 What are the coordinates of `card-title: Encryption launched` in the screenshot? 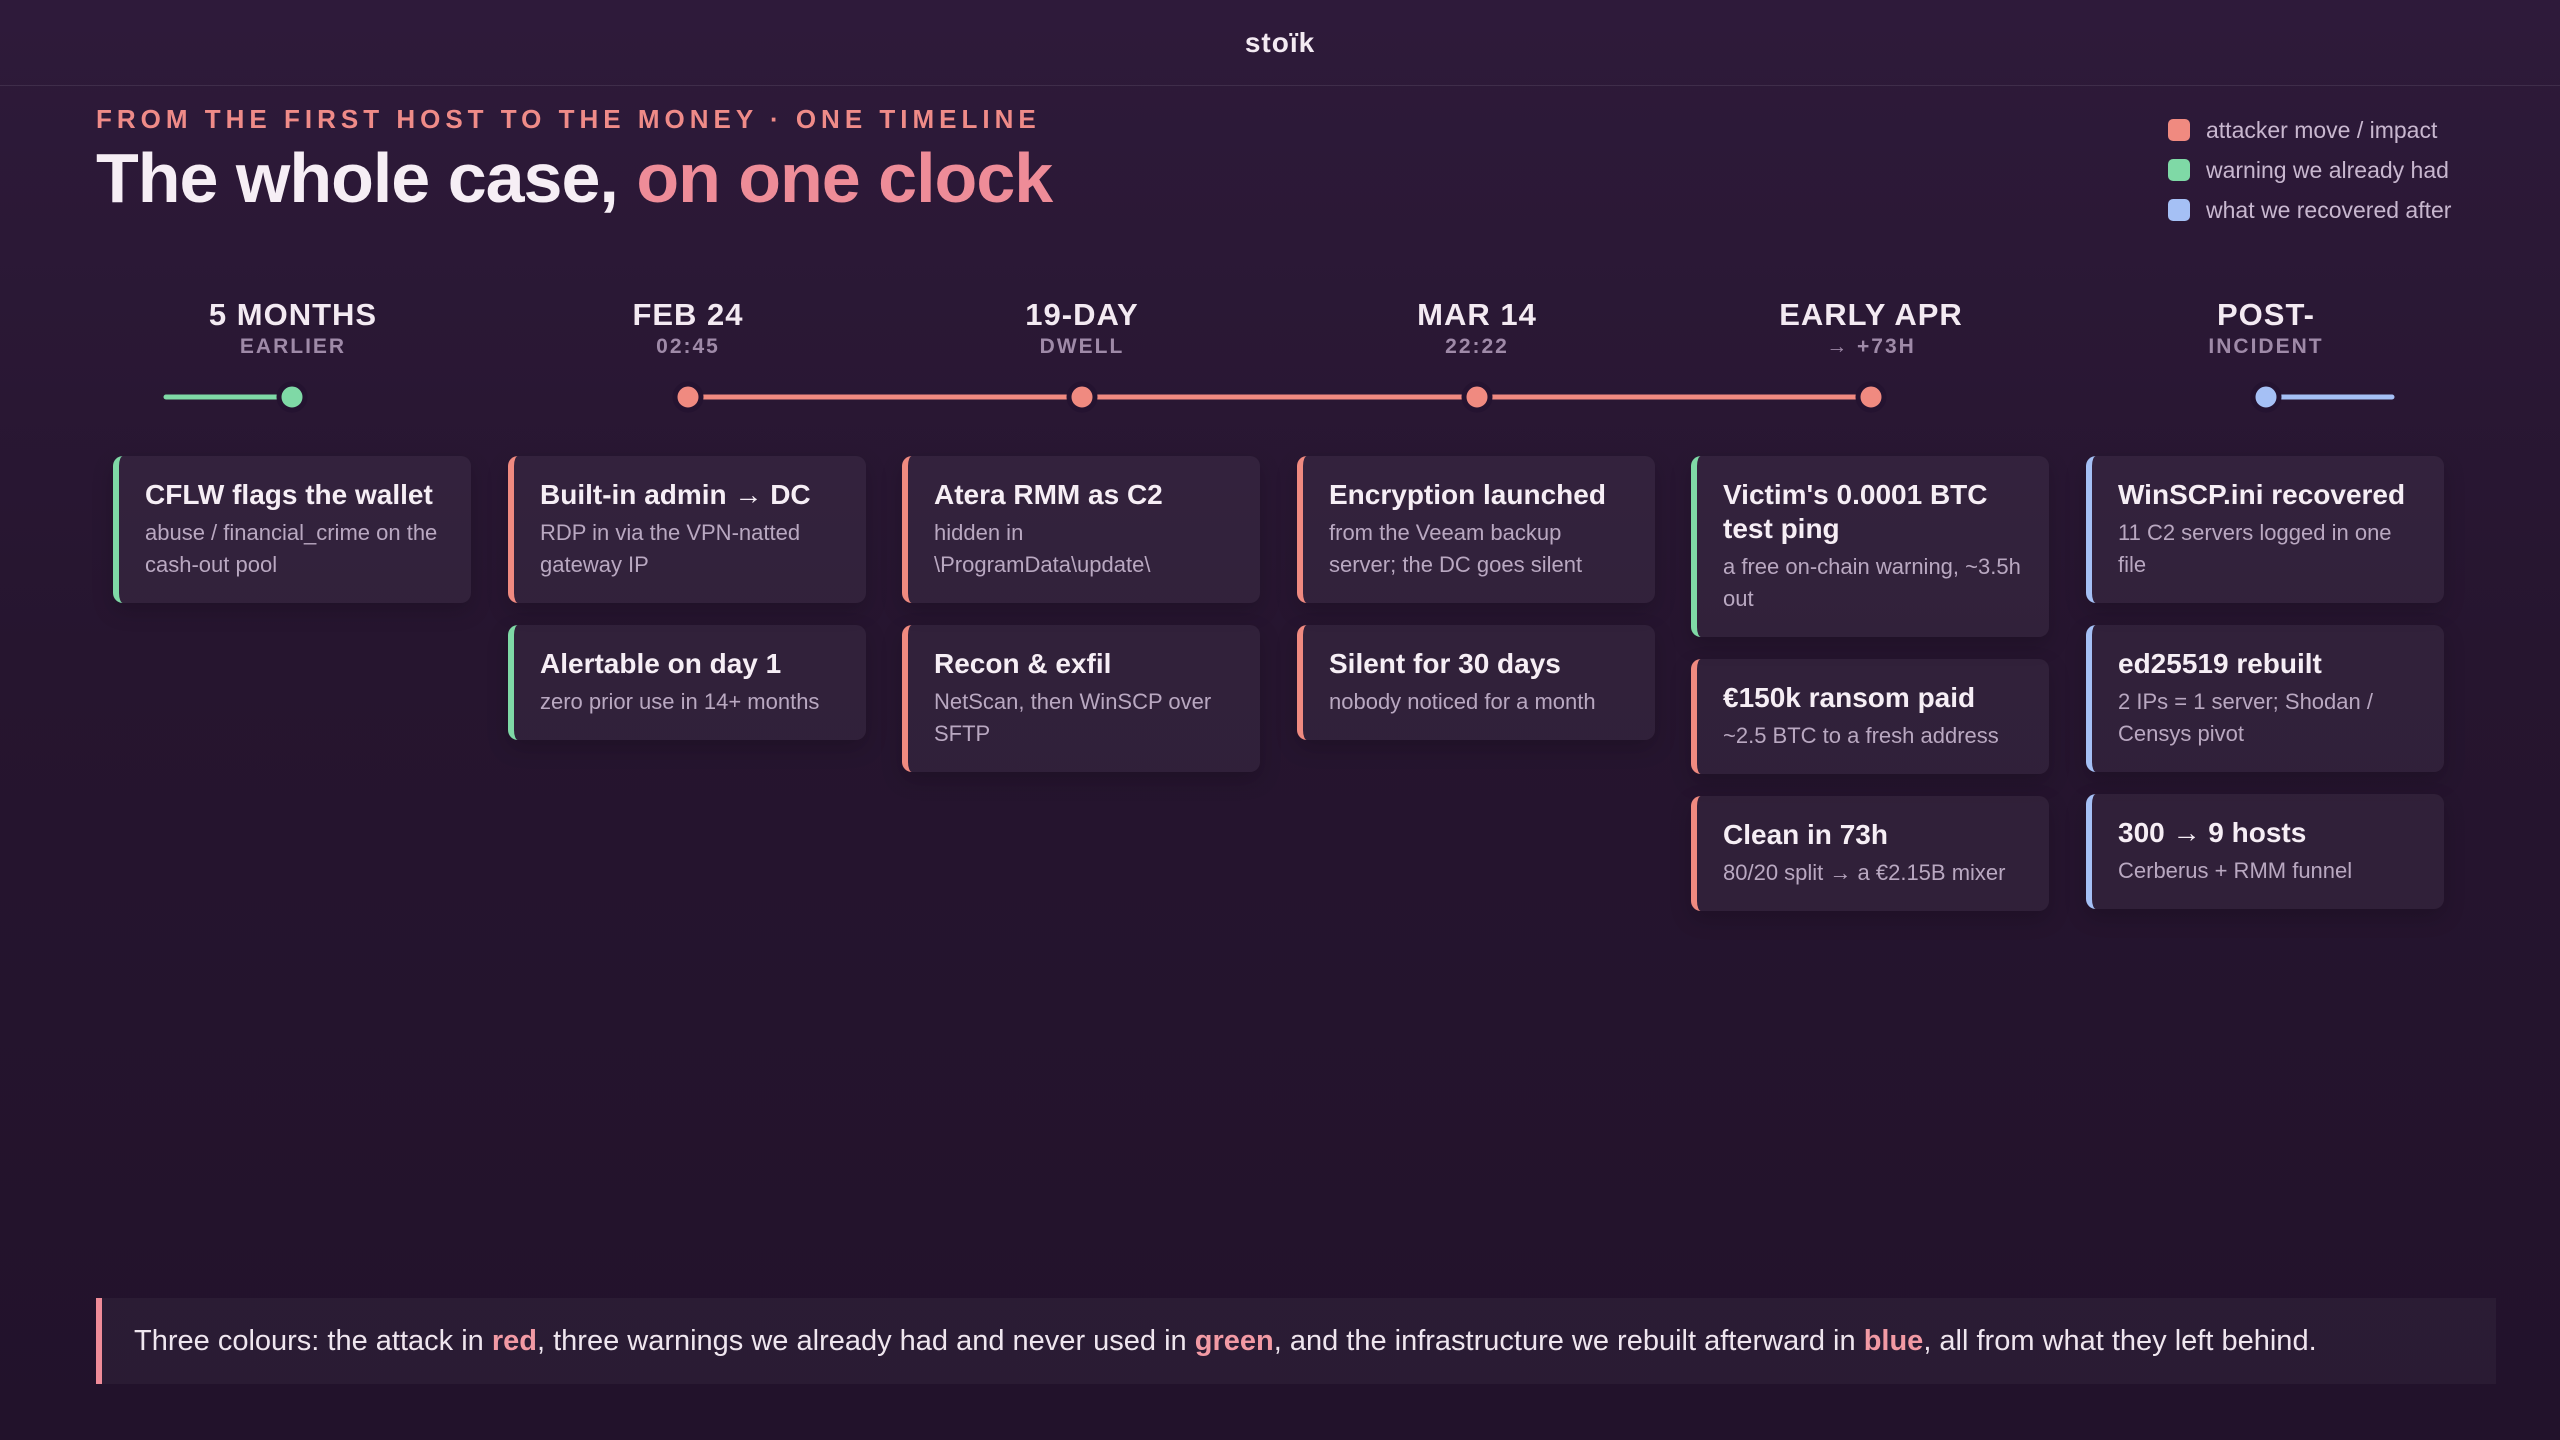 It's located at (1467, 494).